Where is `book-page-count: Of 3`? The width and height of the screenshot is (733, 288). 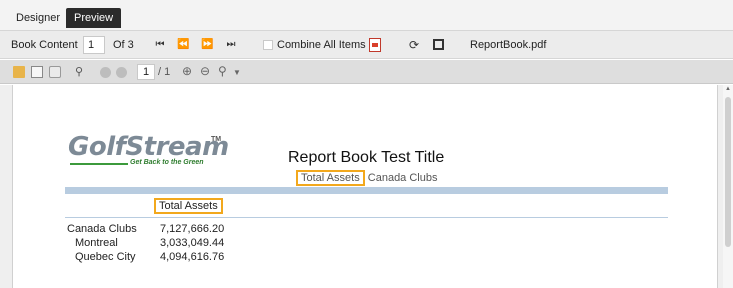
book-page-count: Of 3 is located at coordinates (123, 45).